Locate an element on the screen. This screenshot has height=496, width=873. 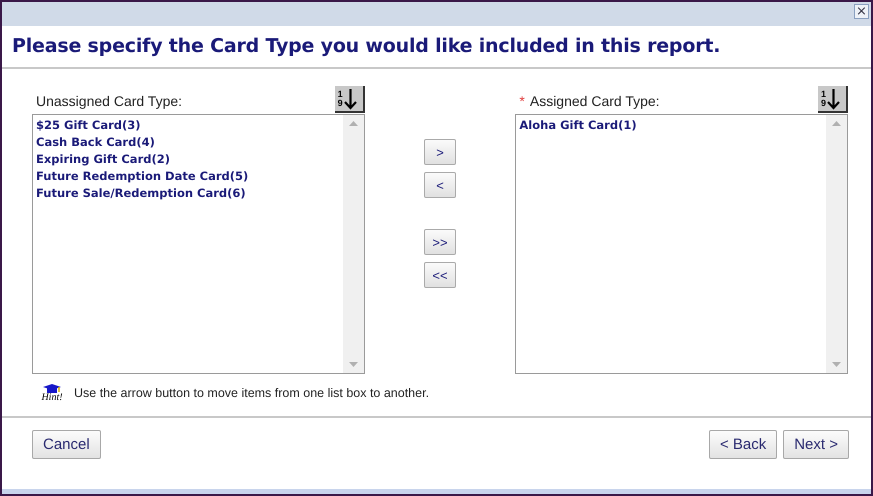
nav-button: Next > is located at coordinates (816, 444).